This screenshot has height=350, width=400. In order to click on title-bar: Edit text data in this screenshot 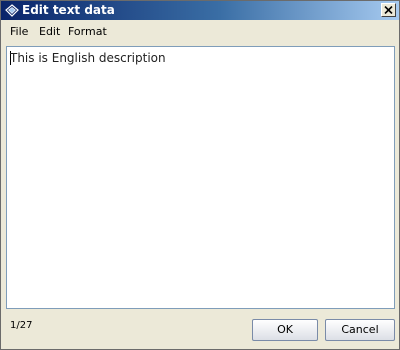, I will do `click(200, 10)`.